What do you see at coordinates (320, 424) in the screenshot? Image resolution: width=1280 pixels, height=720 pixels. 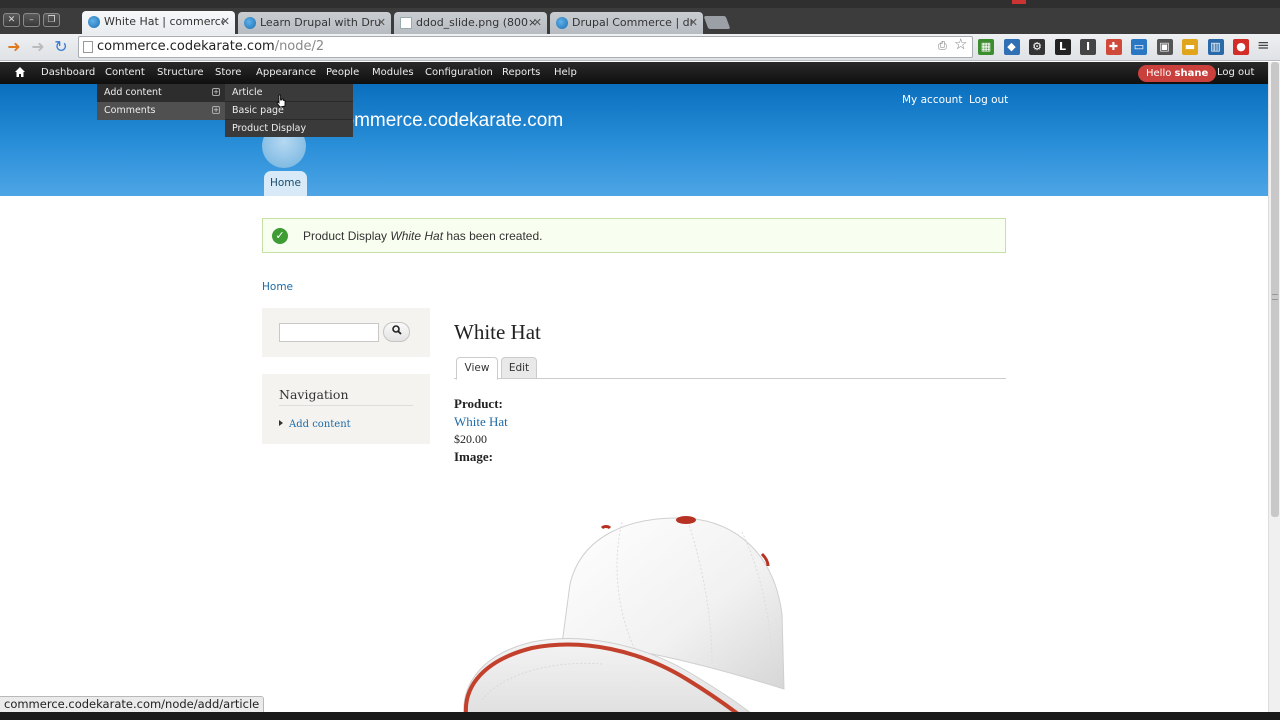 I see `nav-link-label: Add content` at bounding box center [320, 424].